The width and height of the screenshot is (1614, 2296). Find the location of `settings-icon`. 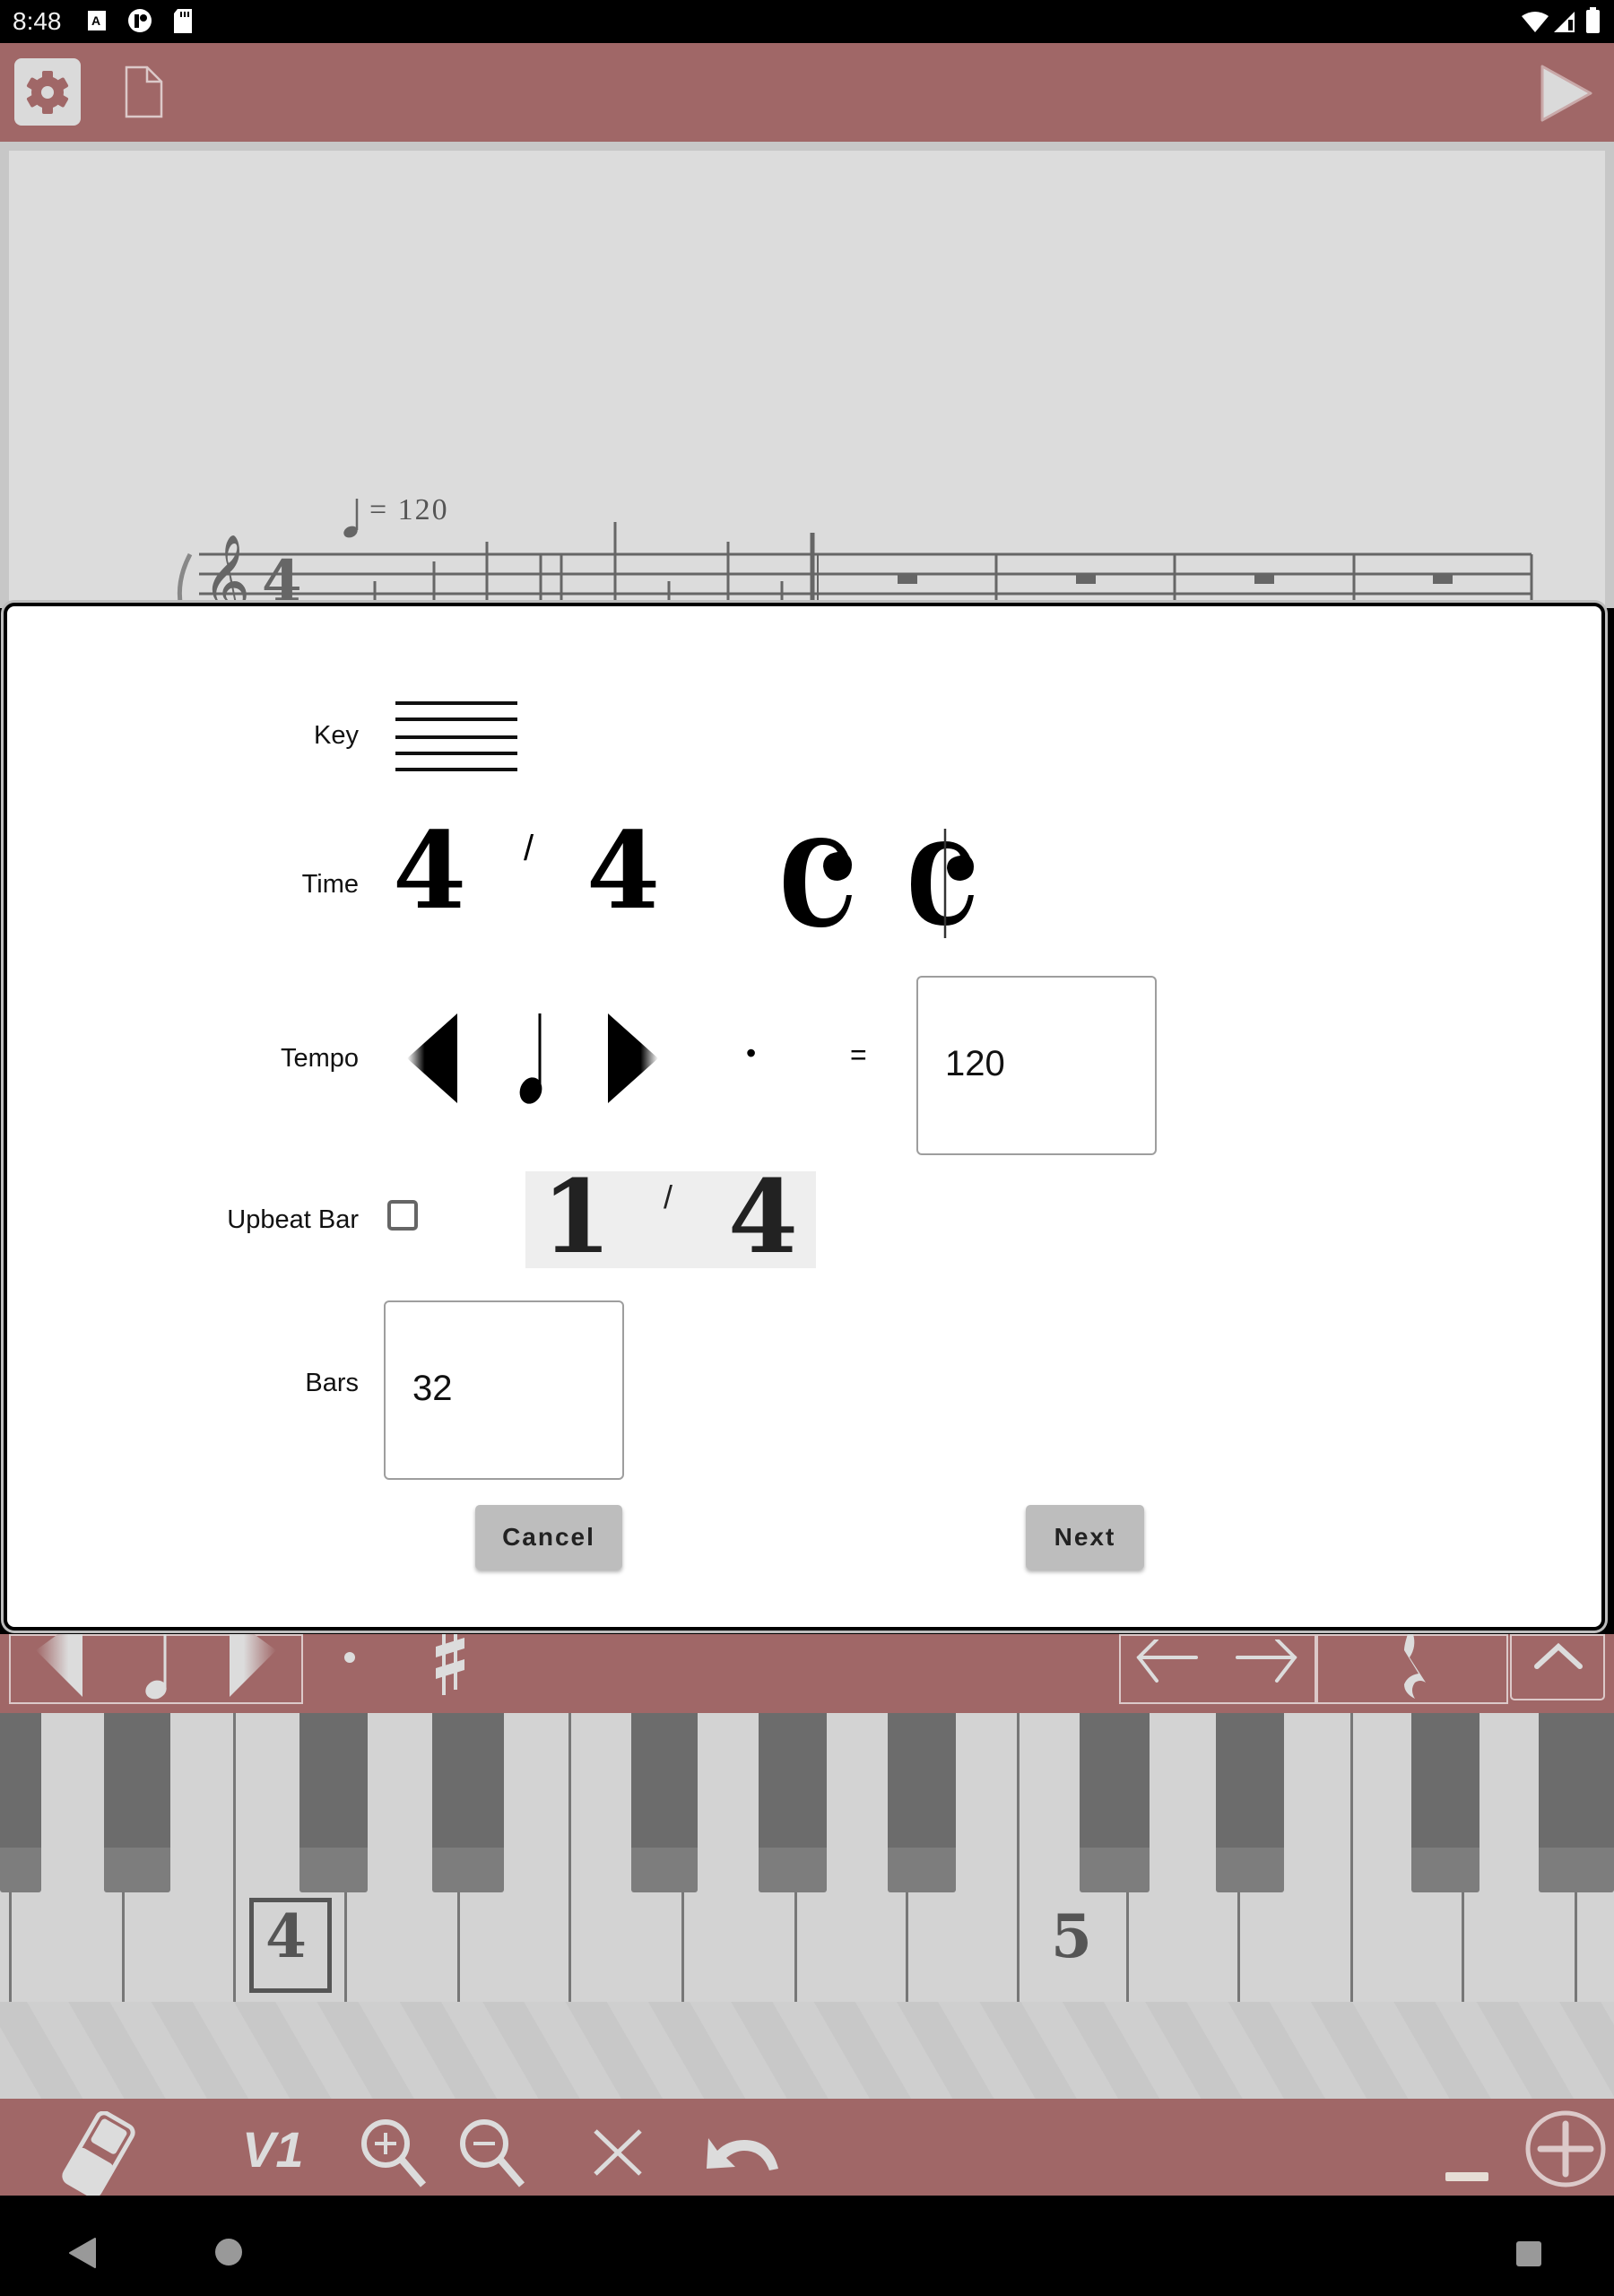

settings-icon is located at coordinates (47, 92).